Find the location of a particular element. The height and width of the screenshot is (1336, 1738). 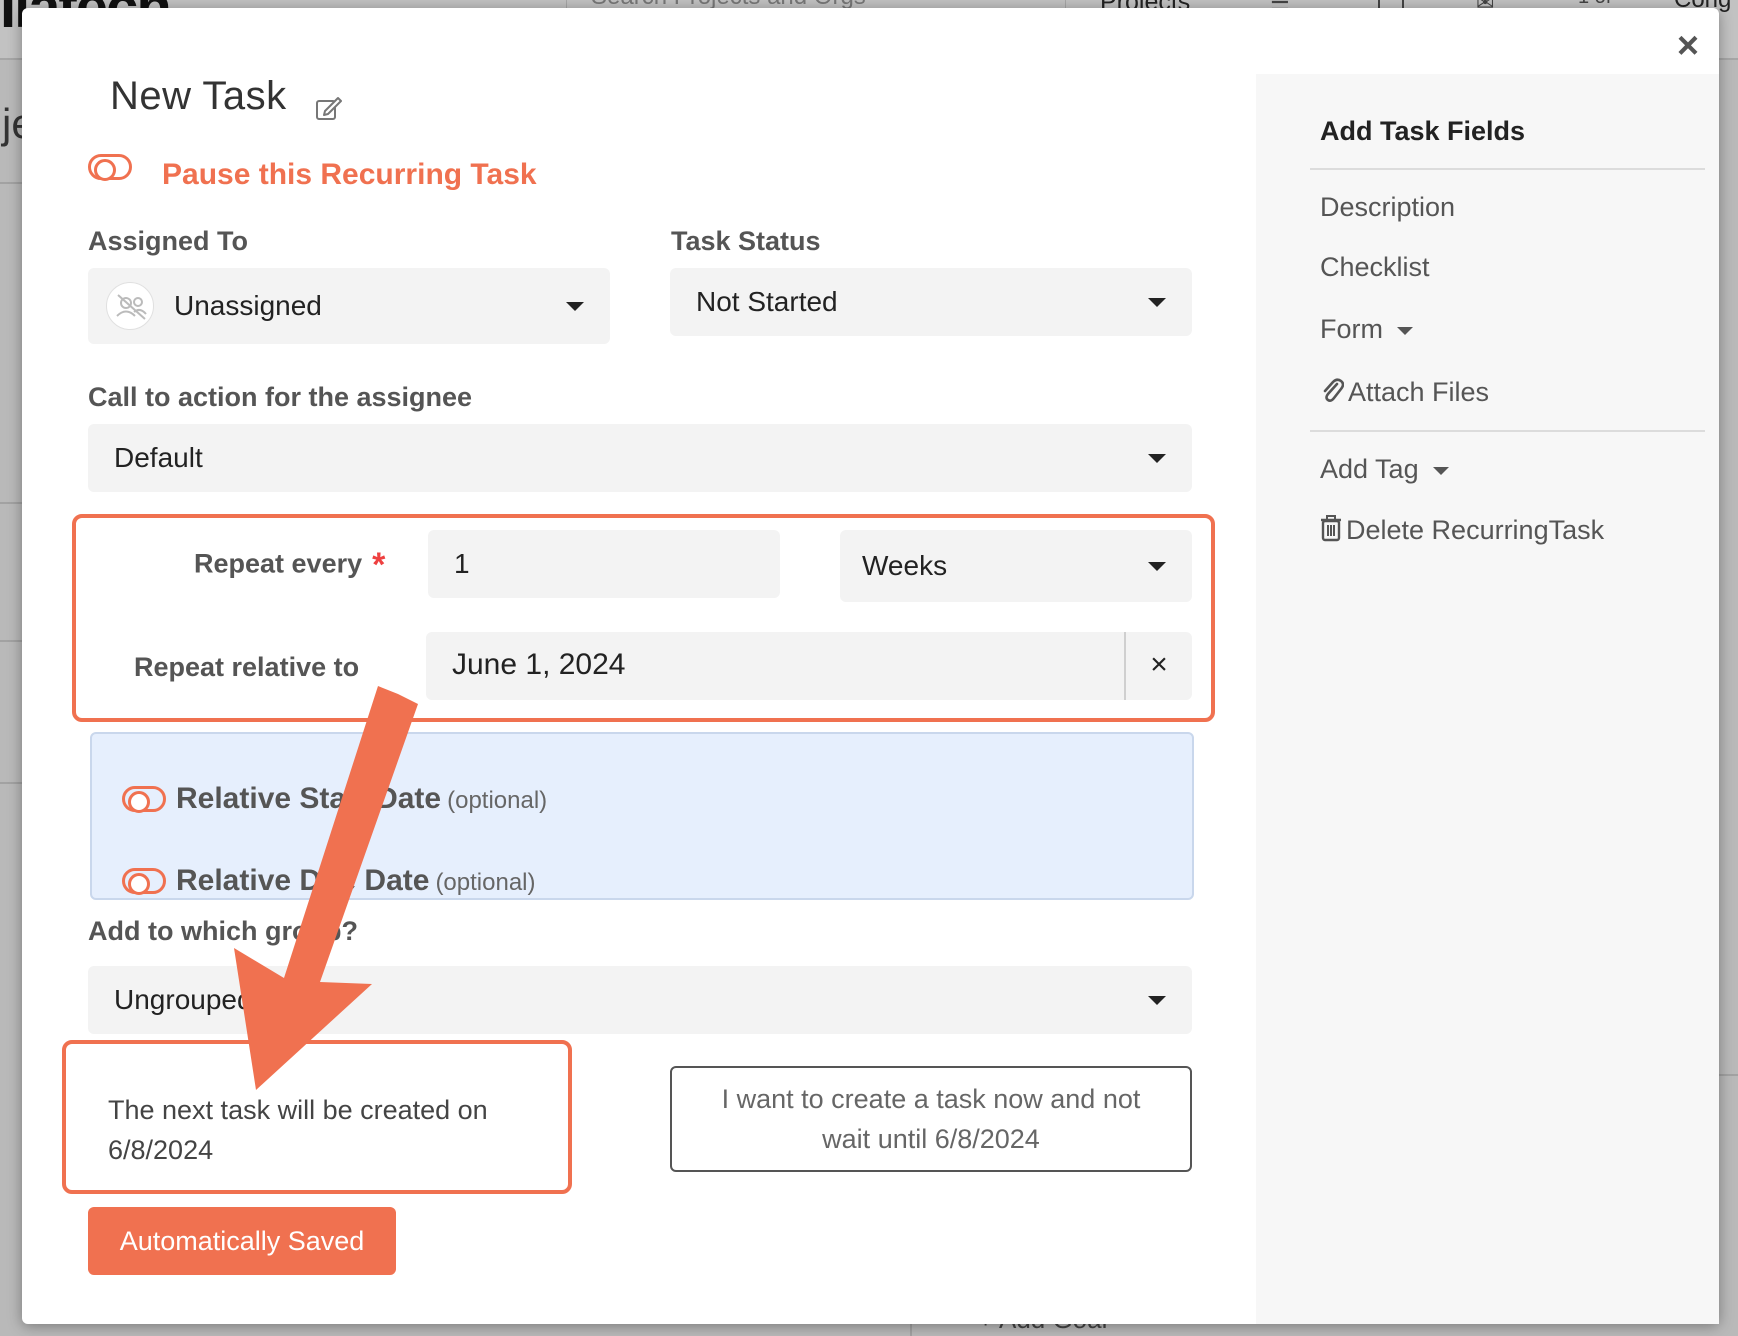

repeat-every-input: 1 is located at coordinates (604, 564).